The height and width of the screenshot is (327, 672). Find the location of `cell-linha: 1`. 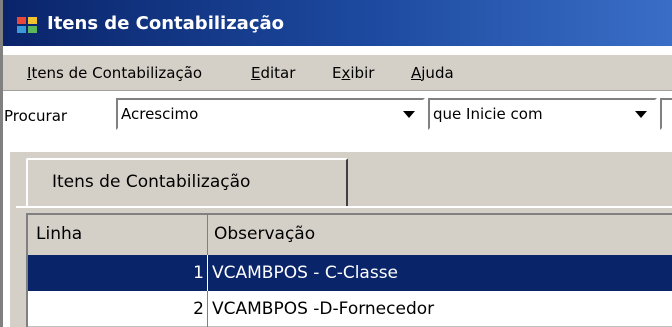

cell-linha: 1 is located at coordinates (198, 273).